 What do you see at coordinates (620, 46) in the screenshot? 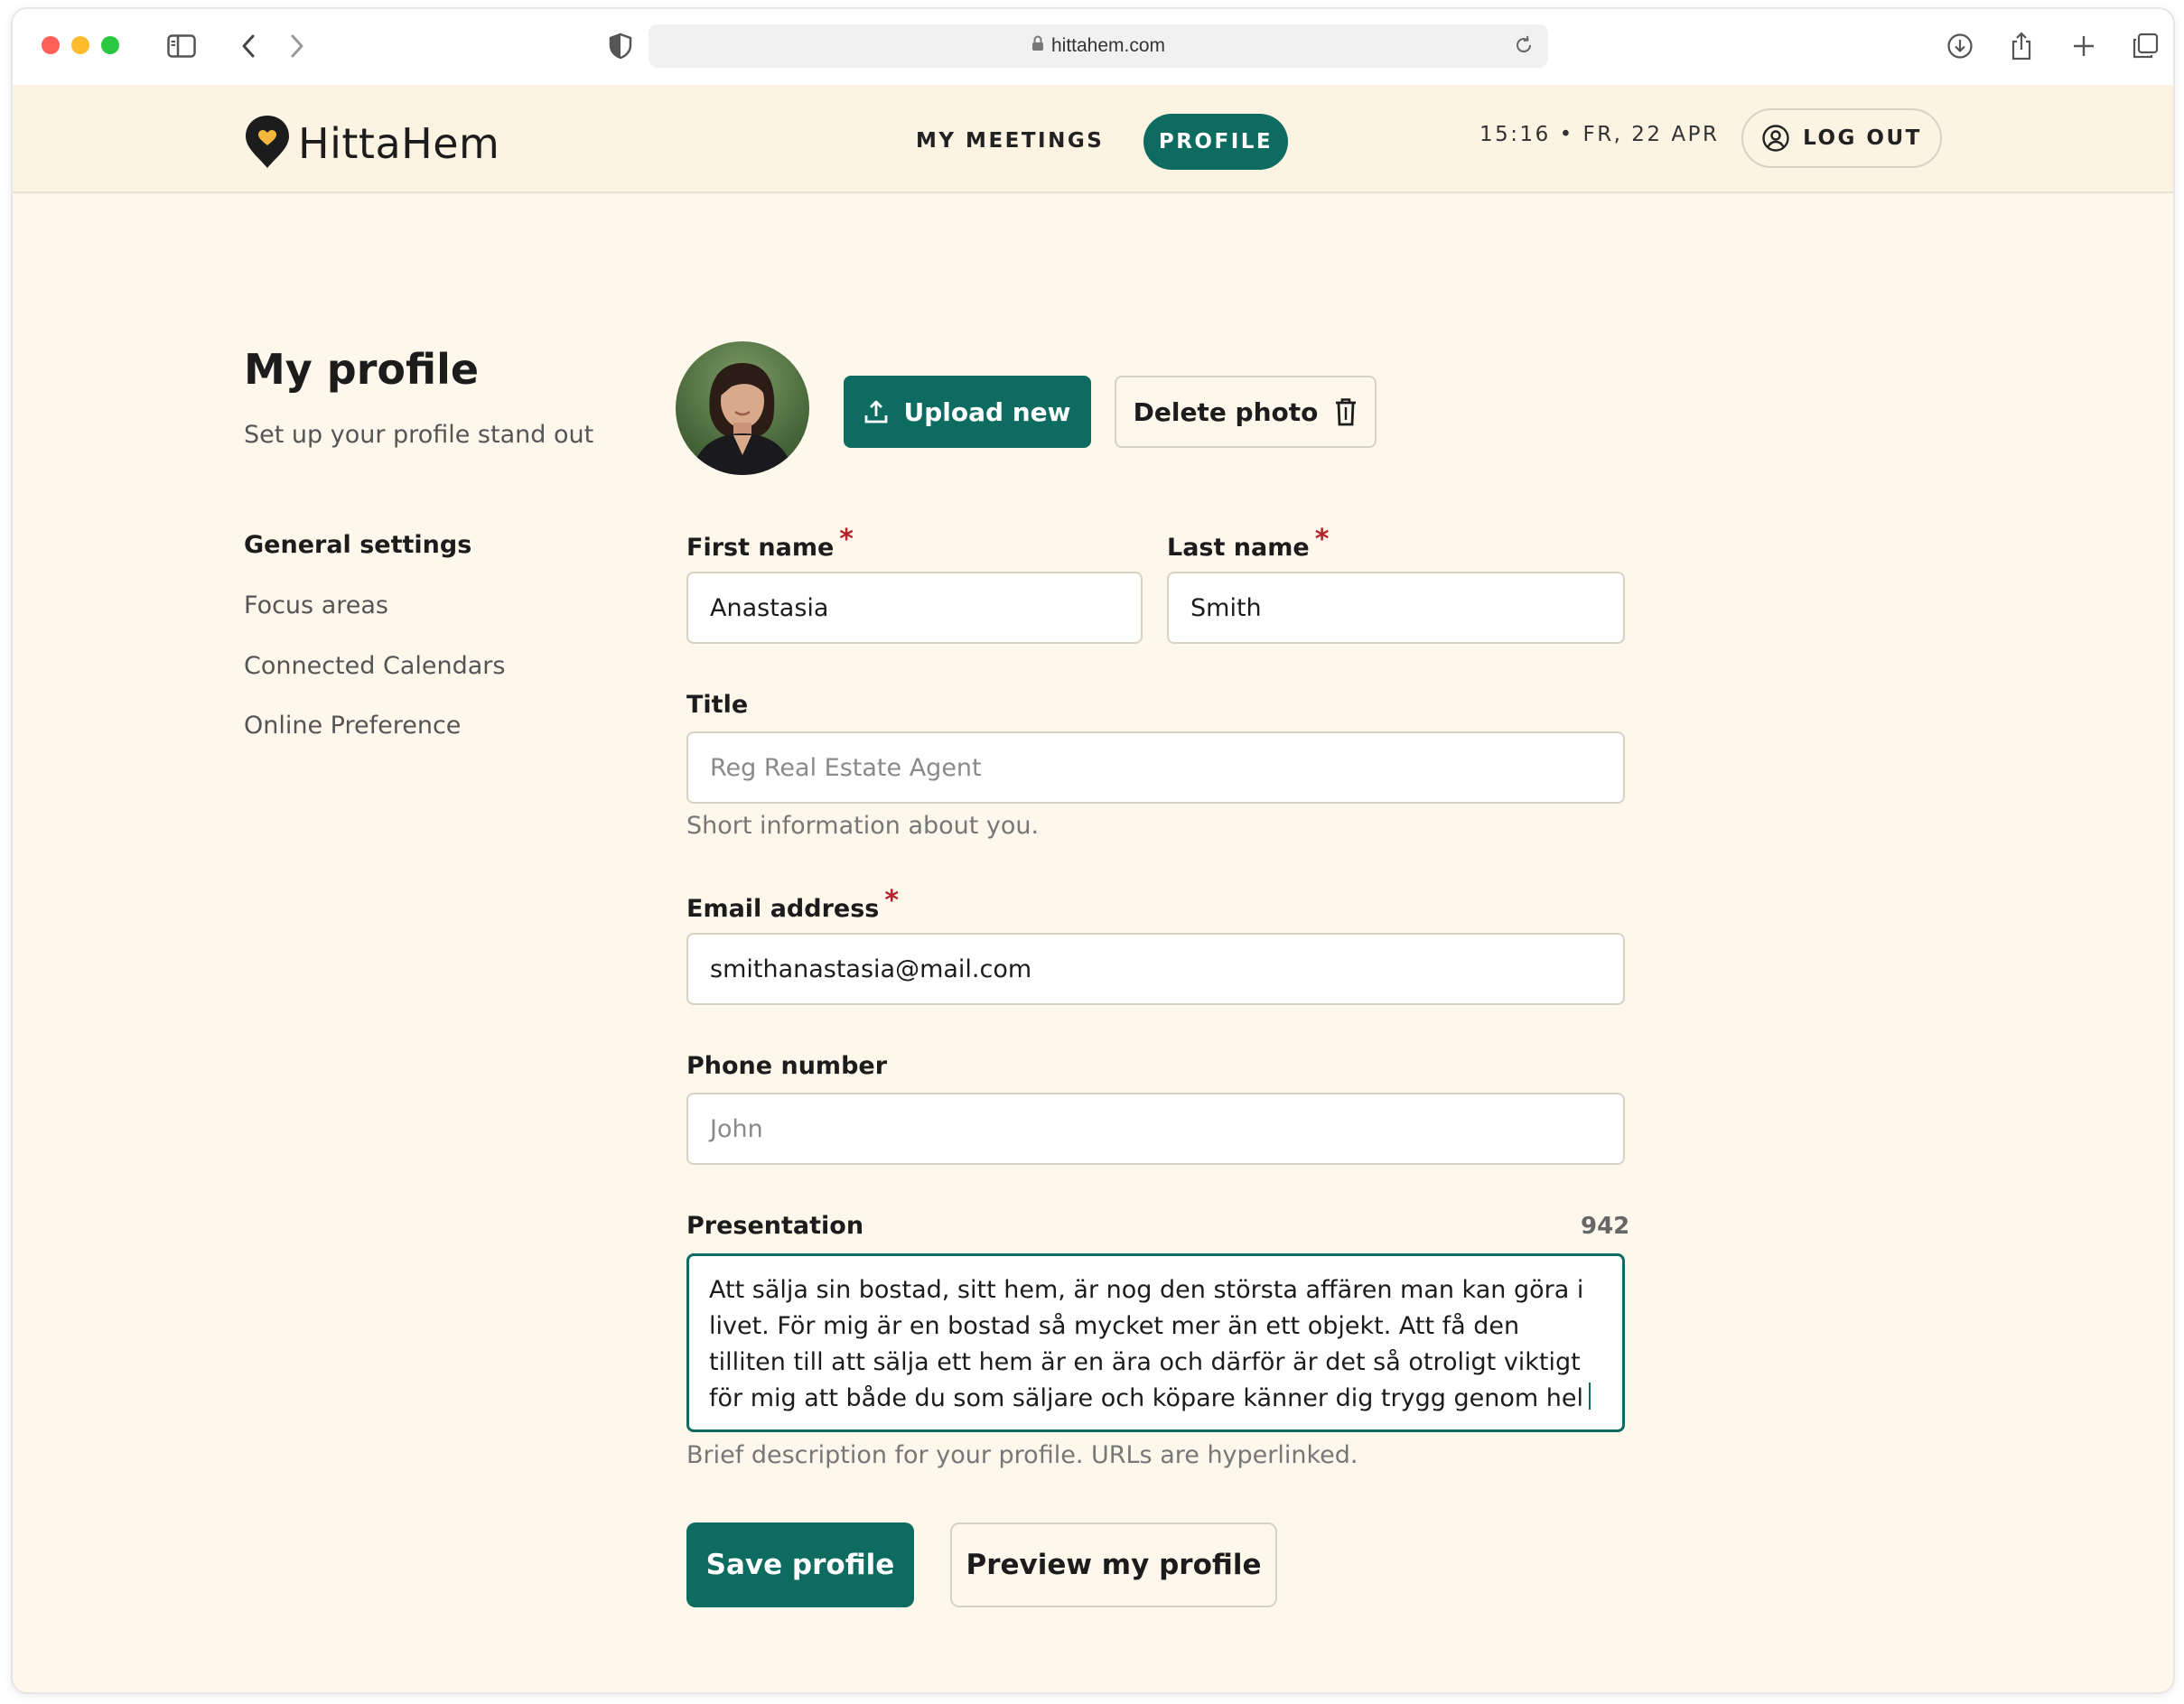
I see `shield-icon` at bounding box center [620, 46].